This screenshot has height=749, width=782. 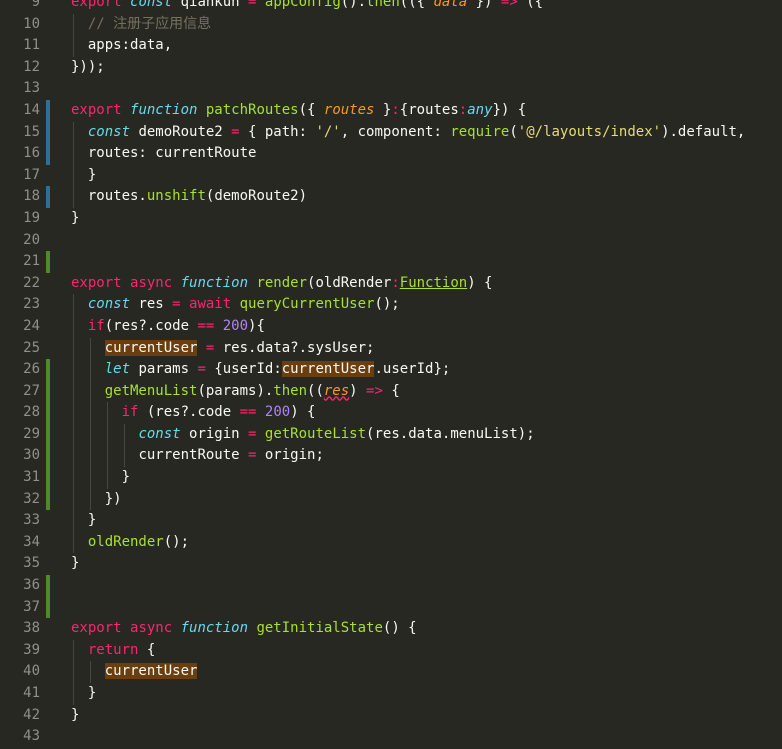 What do you see at coordinates (391, 521) in the screenshot?
I see `code-line: 33}` at bounding box center [391, 521].